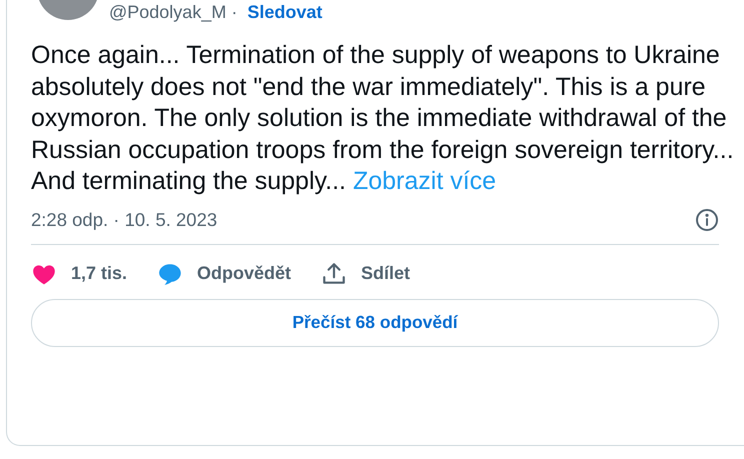  I want to click on reply-button: Odpovědět, so click(224, 273).